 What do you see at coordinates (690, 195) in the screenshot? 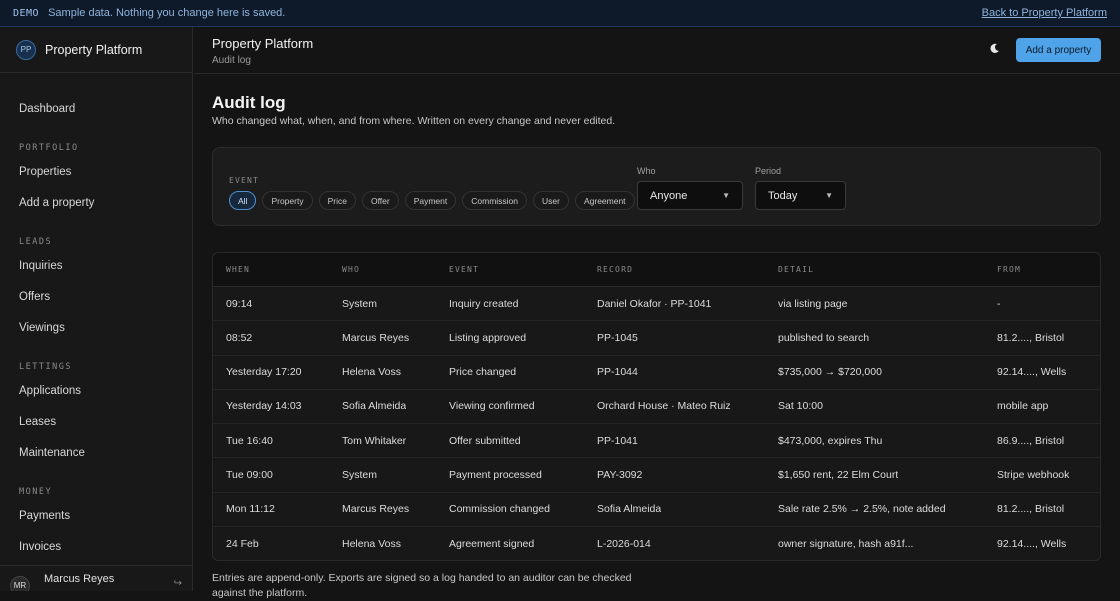
I see `who-select: Anyone ▼` at bounding box center [690, 195].